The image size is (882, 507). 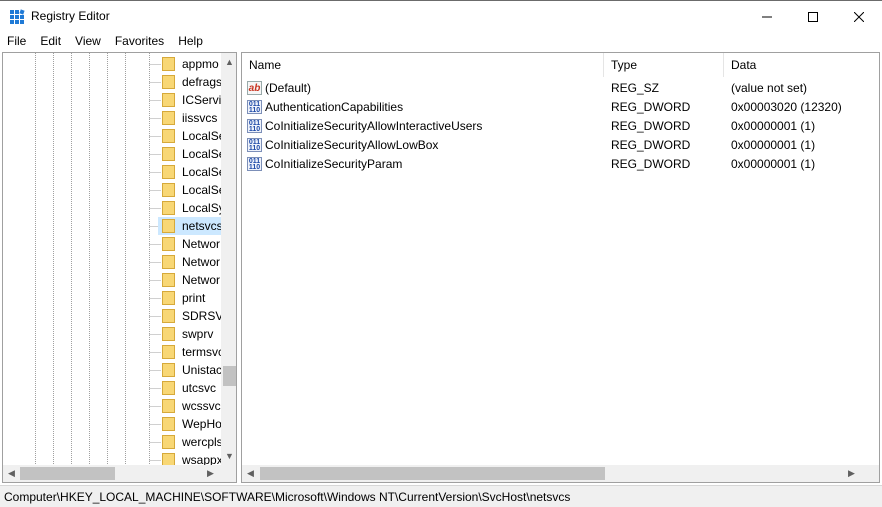 I want to click on menu-favorites: Favorites, so click(x=139, y=41).